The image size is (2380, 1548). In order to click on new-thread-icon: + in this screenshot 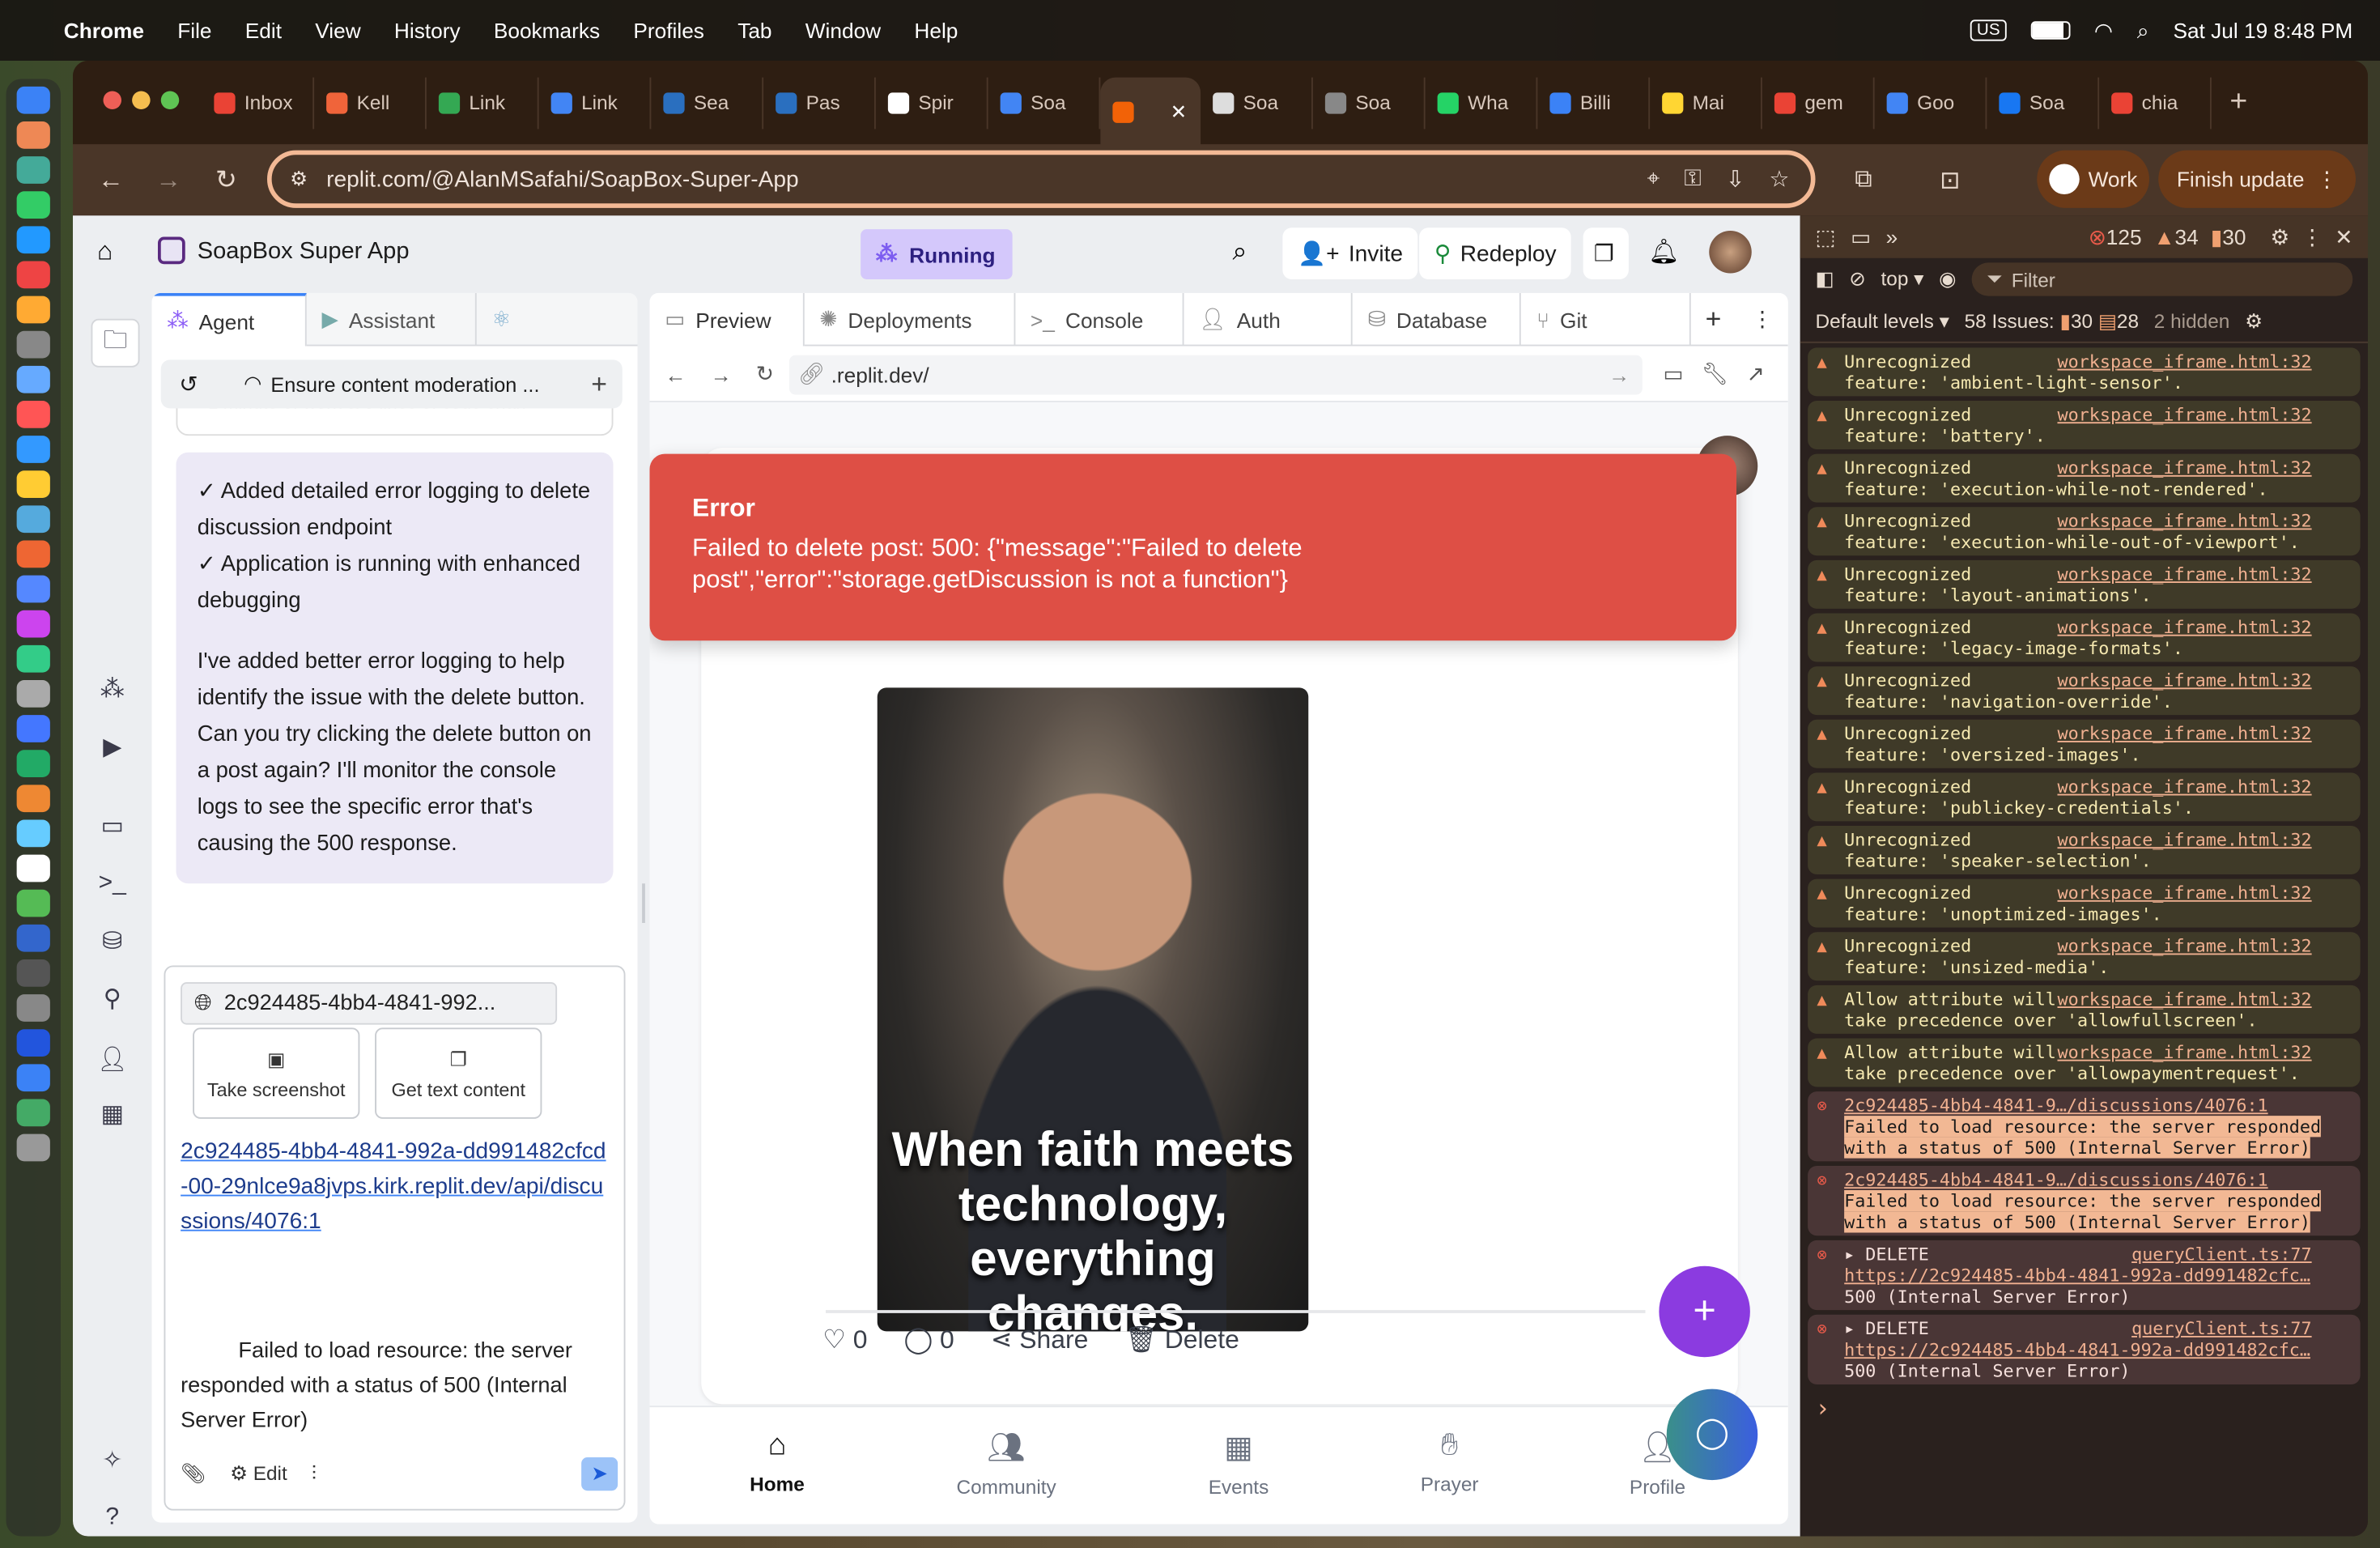, I will do `click(599, 384)`.